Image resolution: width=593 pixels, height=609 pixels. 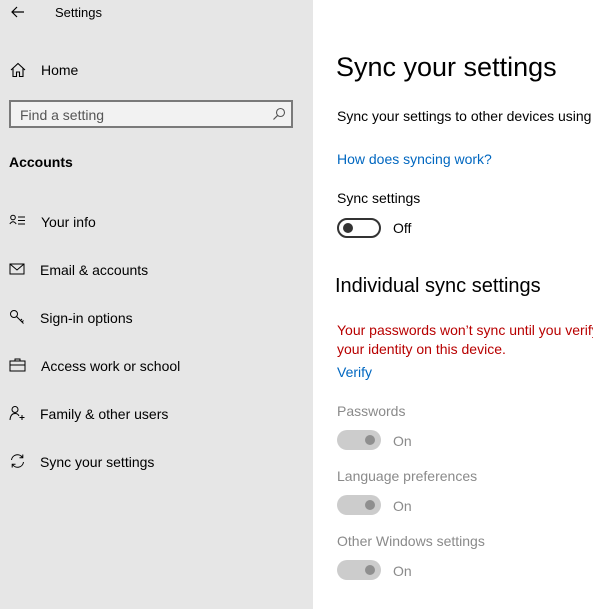 What do you see at coordinates (145, 115) in the screenshot?
I see `search-input` at bounding box center [145, 115].